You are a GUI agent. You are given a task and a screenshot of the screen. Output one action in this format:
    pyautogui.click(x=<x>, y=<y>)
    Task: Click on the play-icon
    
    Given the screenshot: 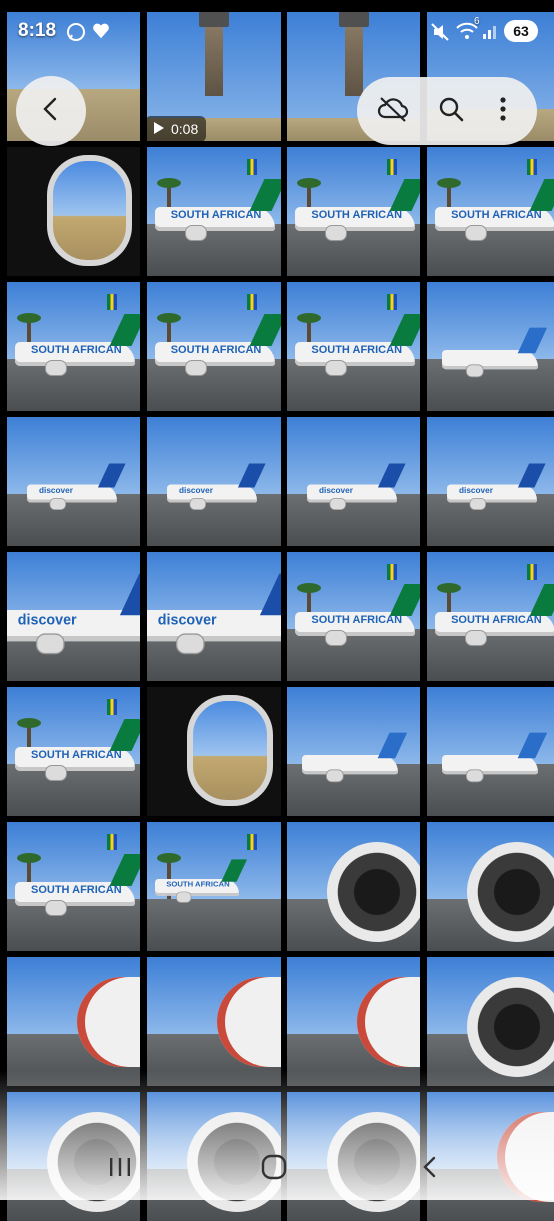 What is the action you would take?
    pyautogui.click(x=159, y=129)
    